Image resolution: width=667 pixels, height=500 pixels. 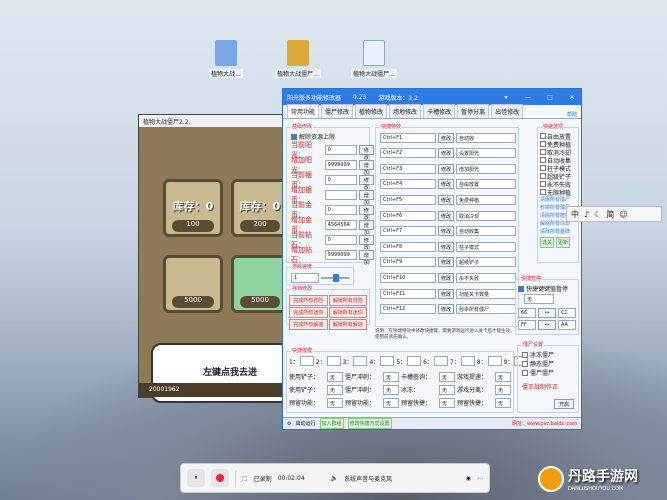 I want to click on tab-field: 场地修改, so click(x=405, y=111).